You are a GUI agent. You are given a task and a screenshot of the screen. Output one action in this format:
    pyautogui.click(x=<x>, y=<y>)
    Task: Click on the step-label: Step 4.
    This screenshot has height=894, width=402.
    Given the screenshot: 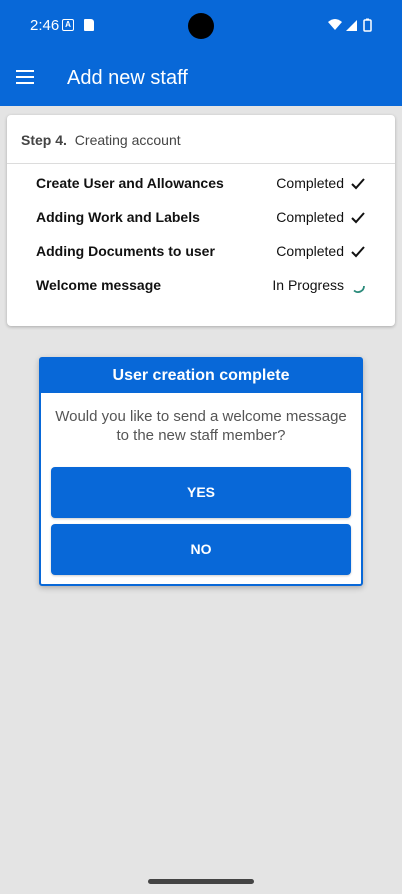 What is the action you would take?
    pyautogui.click(x=44, y=140)
    